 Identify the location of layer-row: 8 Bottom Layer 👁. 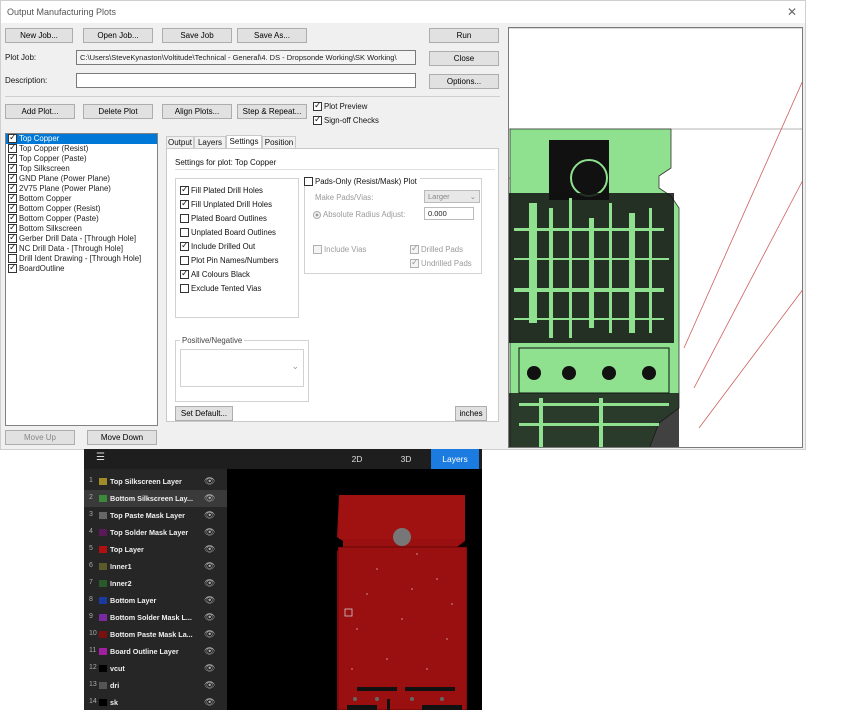
(155, 600).